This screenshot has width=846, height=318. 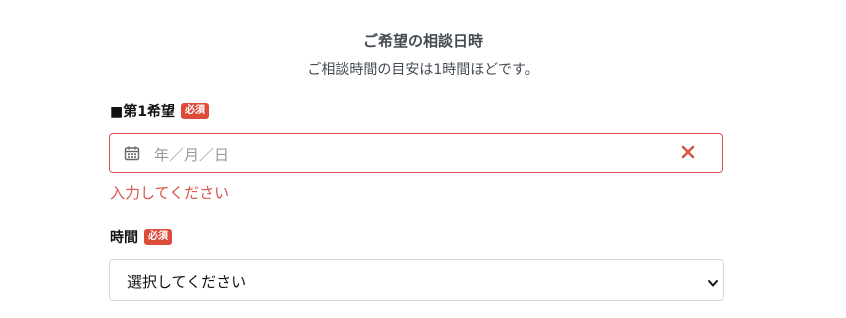 What do you see at coordinates (688, 152) in the screenshot?
I see `close-icon` at bounding box center [688, 152].